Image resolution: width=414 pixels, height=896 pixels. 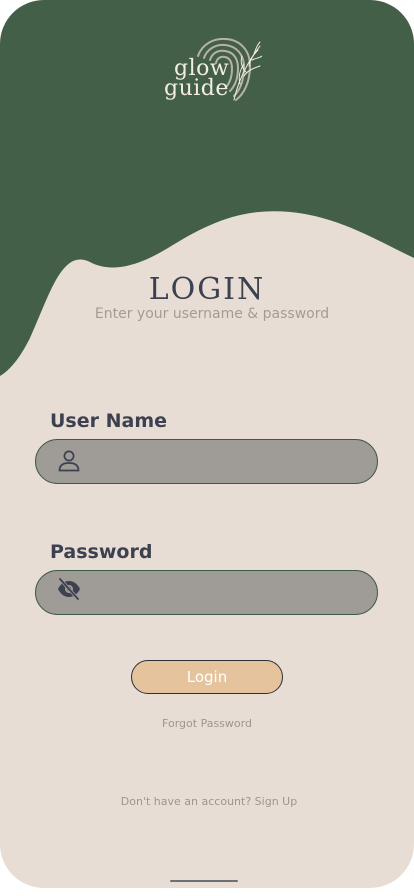 I want to click on login-button: Login, so click(x=207, y=677).